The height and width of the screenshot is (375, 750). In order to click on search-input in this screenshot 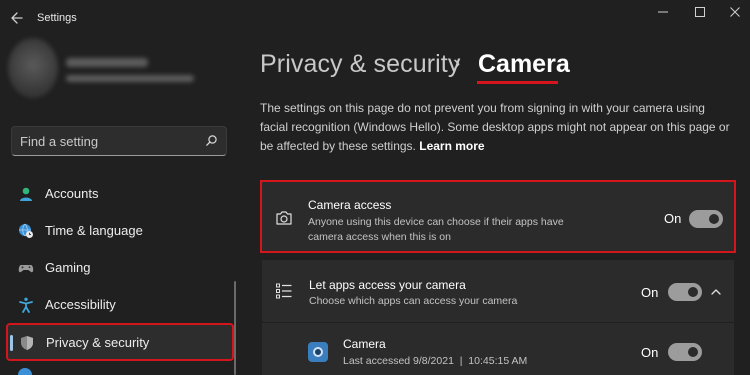, I will do `click(110, 141)`.